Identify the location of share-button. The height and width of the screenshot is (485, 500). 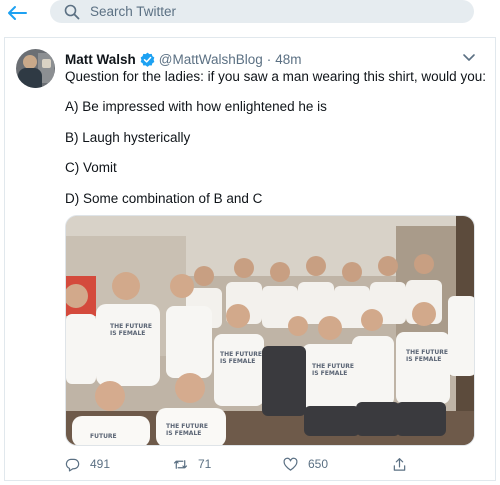
(399, 464).